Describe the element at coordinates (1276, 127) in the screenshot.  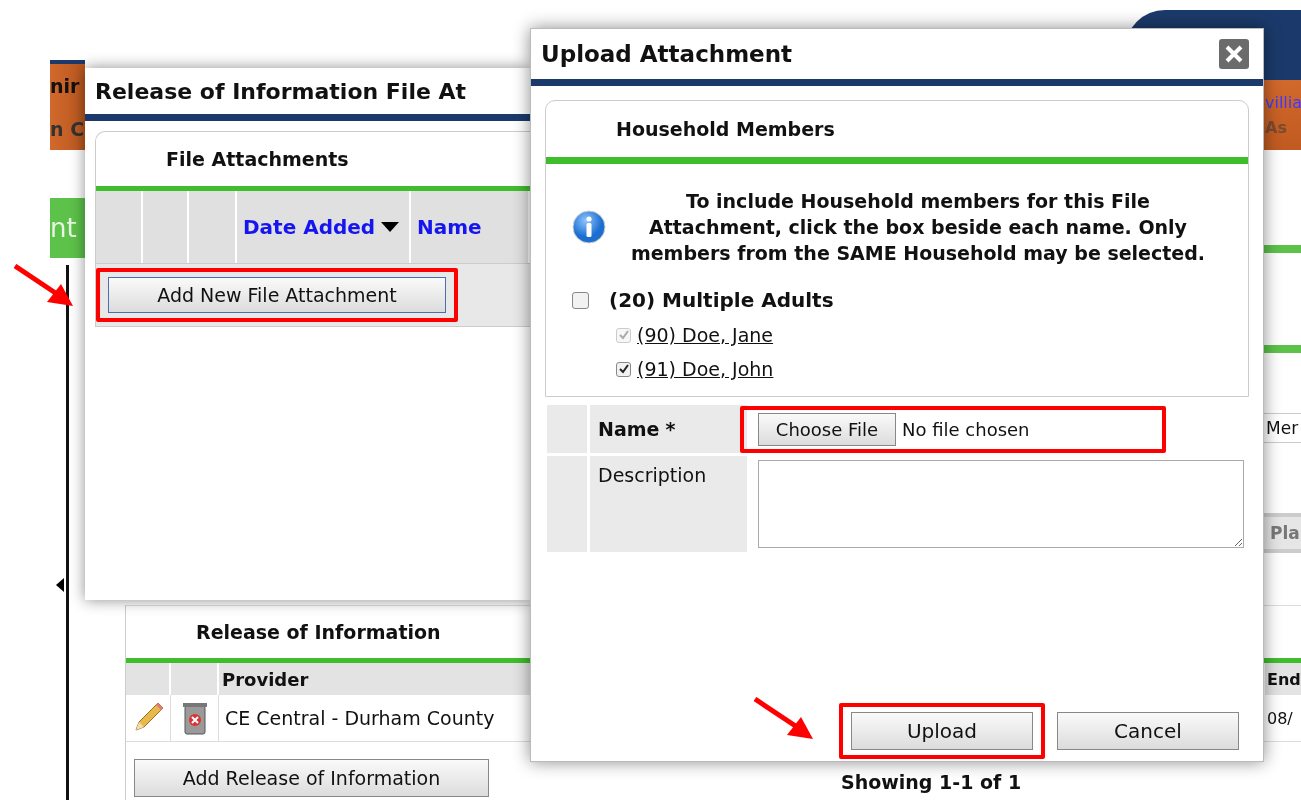
I see `role-text: As` at that location.